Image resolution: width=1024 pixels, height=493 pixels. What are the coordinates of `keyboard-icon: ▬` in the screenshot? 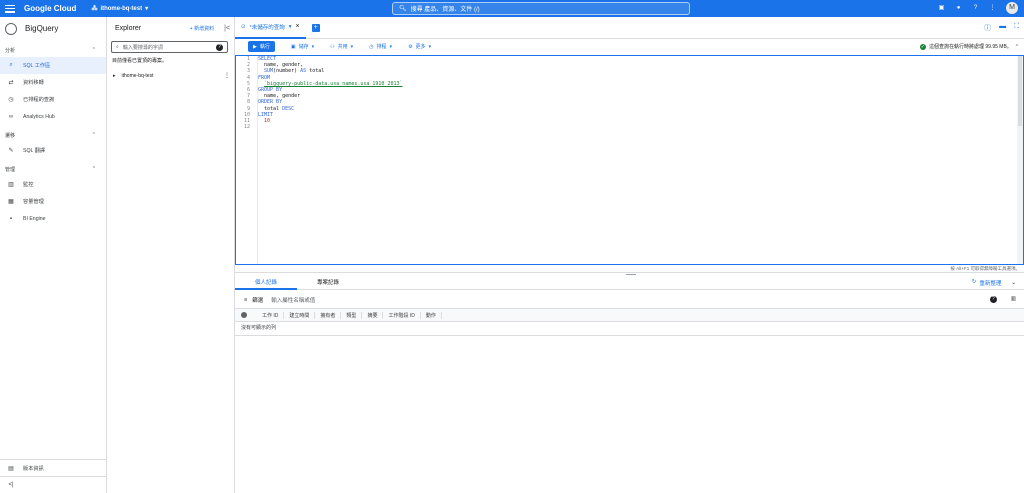 It's located at (1002, 28).